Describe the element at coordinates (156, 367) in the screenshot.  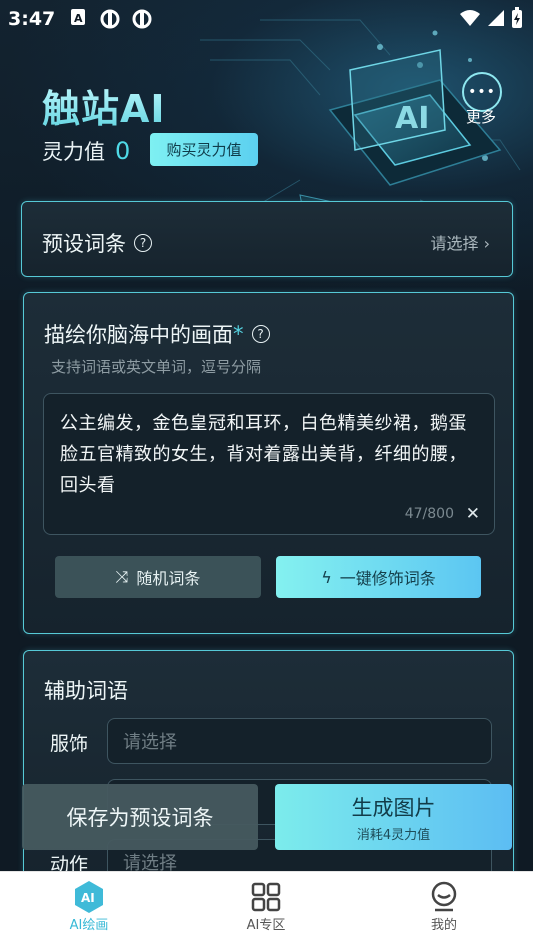
I see `describe-hint: 支持词语或英文单词，逗号分隔` at that location.